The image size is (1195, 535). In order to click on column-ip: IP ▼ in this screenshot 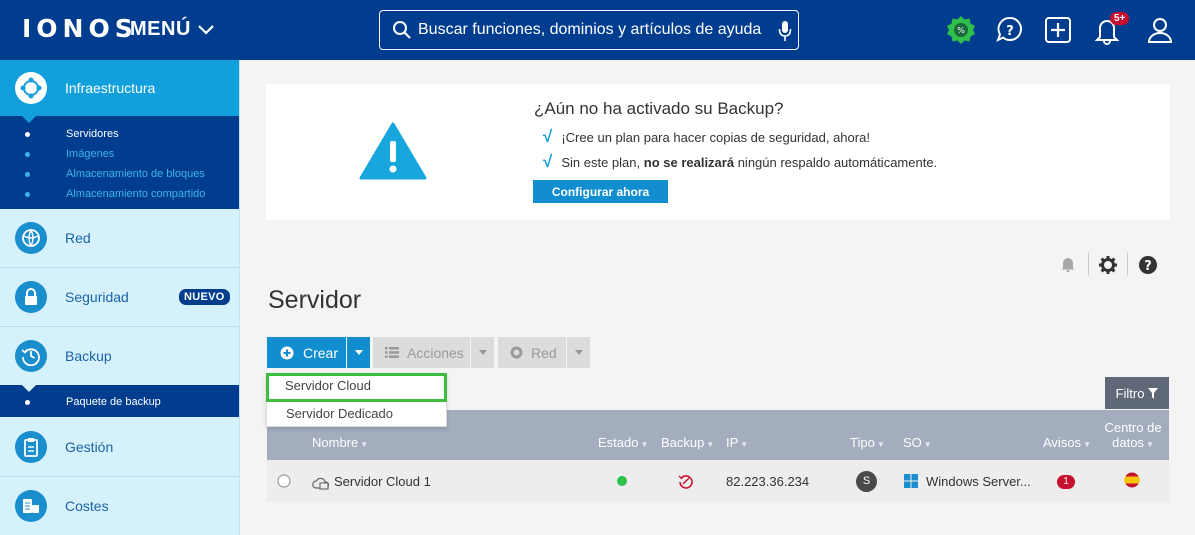, I will do `click(737, 442)`.